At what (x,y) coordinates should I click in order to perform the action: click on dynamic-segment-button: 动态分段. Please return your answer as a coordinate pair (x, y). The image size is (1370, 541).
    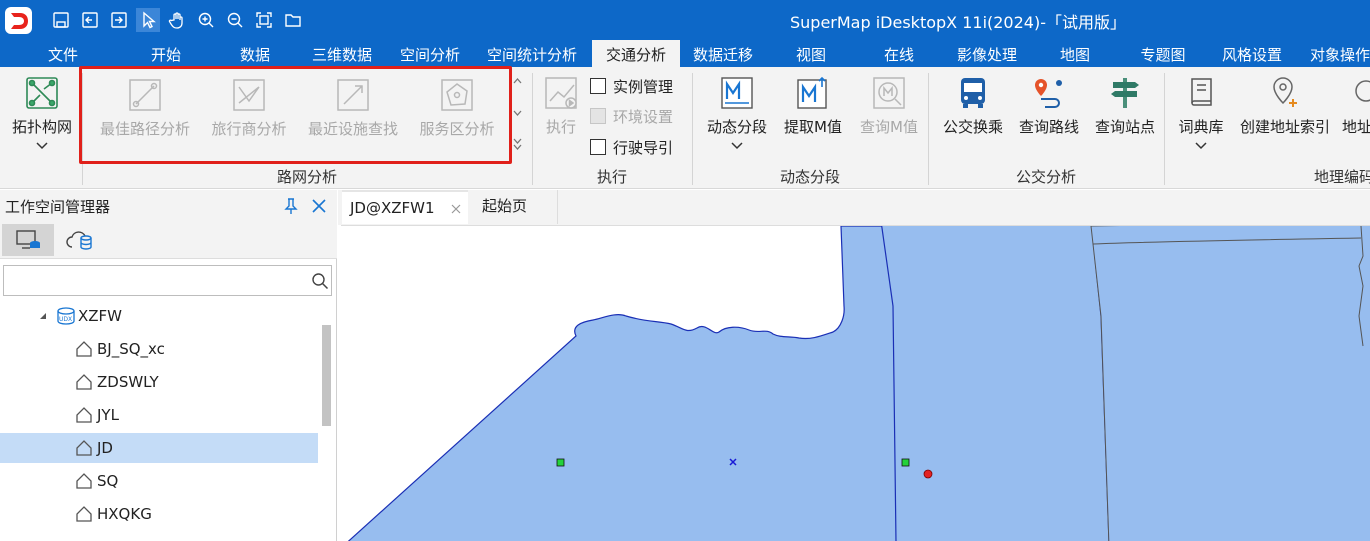
    Looking at the image, I should click on (737, 113).